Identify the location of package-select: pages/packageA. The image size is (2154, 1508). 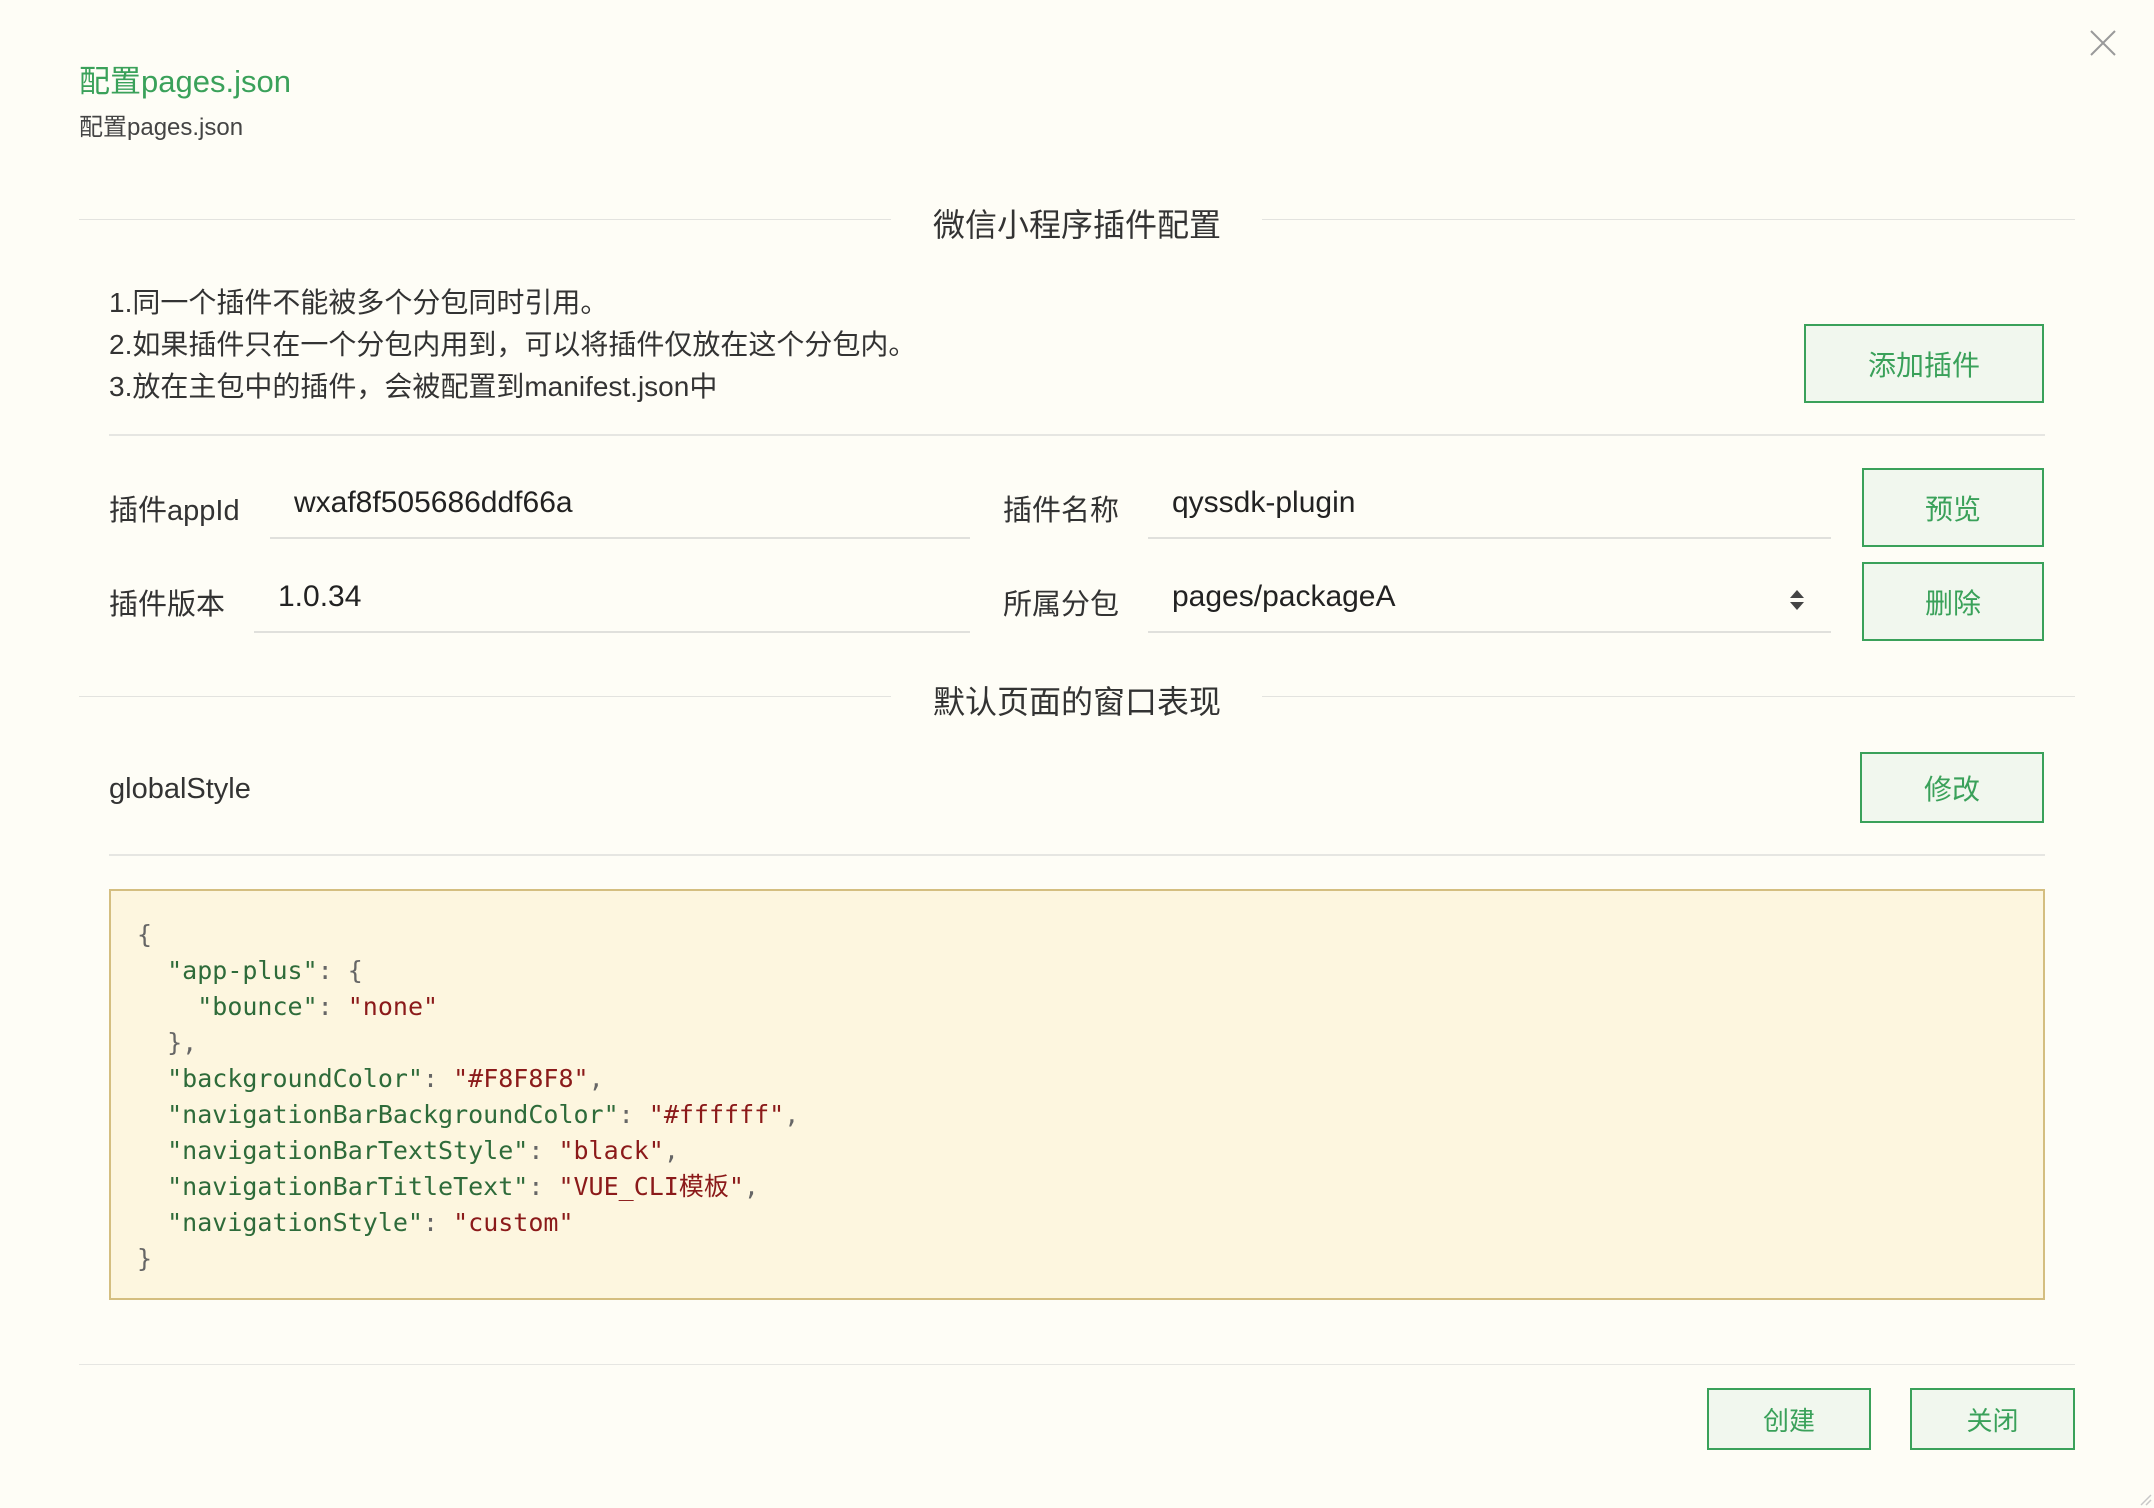
(1284, 597).